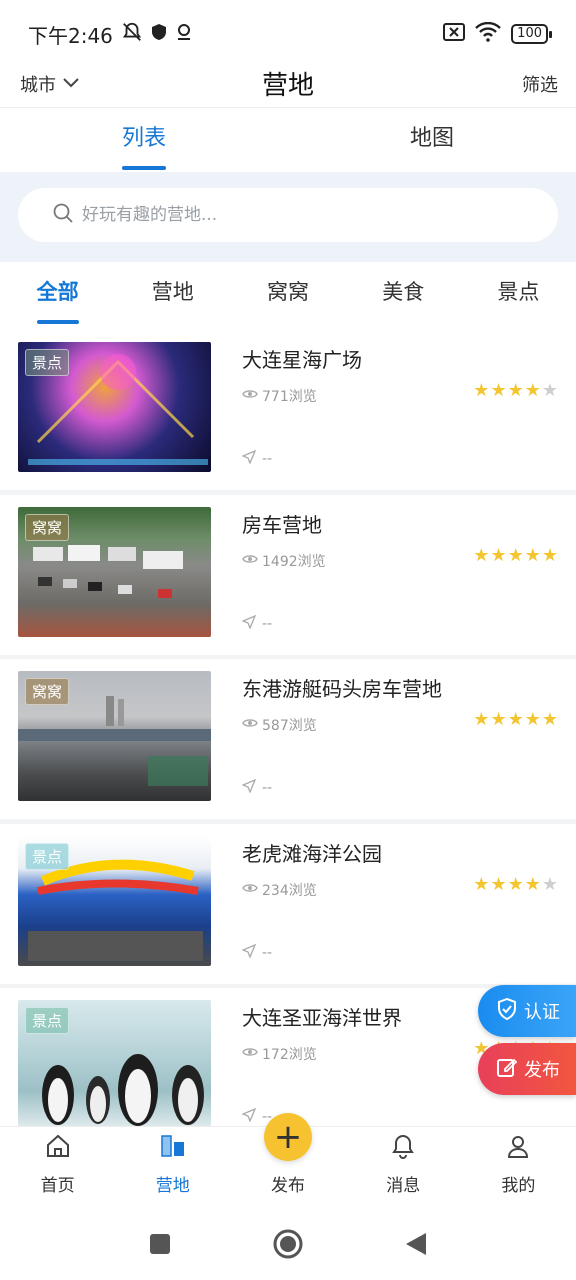  I want to click on certify-button: 认证, so click(527, 1011).